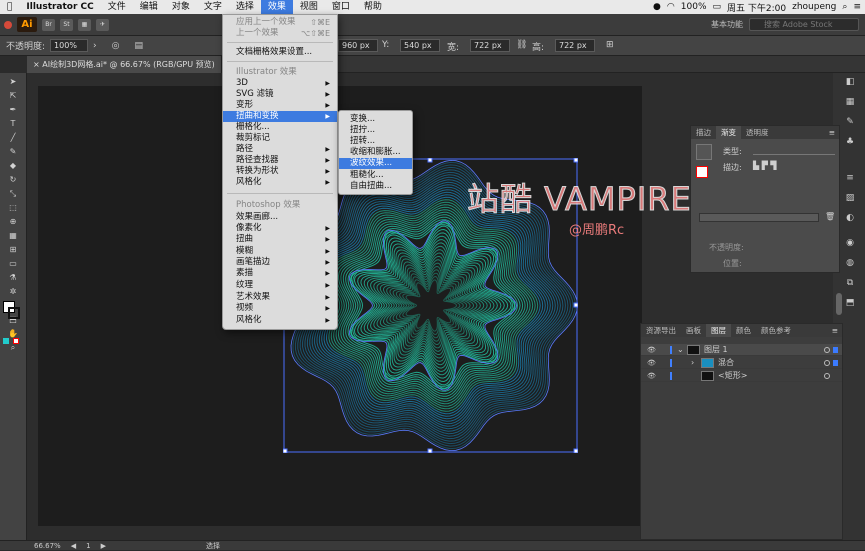 Image resolution: width=865 pixels, height=551 pixels. What do you see at coordinates (280, 228) in the screenshot?
I see `menu-pixelate: 像素化 ▶` at bounding box center [280, 228].